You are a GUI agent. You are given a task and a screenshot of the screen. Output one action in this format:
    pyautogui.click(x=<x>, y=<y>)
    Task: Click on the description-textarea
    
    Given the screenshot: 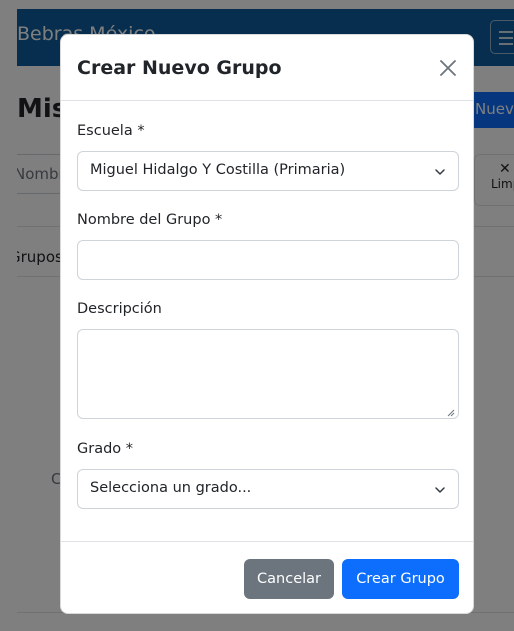 What is the action you would take?
    pyautogui.click(x=268, y=374)
    